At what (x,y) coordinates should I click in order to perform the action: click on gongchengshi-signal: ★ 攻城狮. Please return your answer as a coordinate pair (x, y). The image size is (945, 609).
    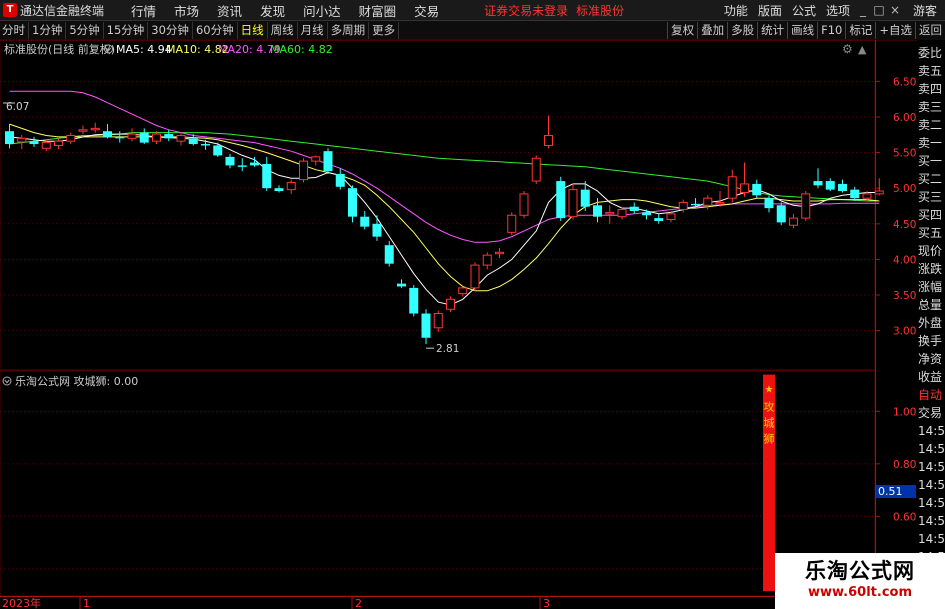
    Looking at the image, I should click on (769, 482).